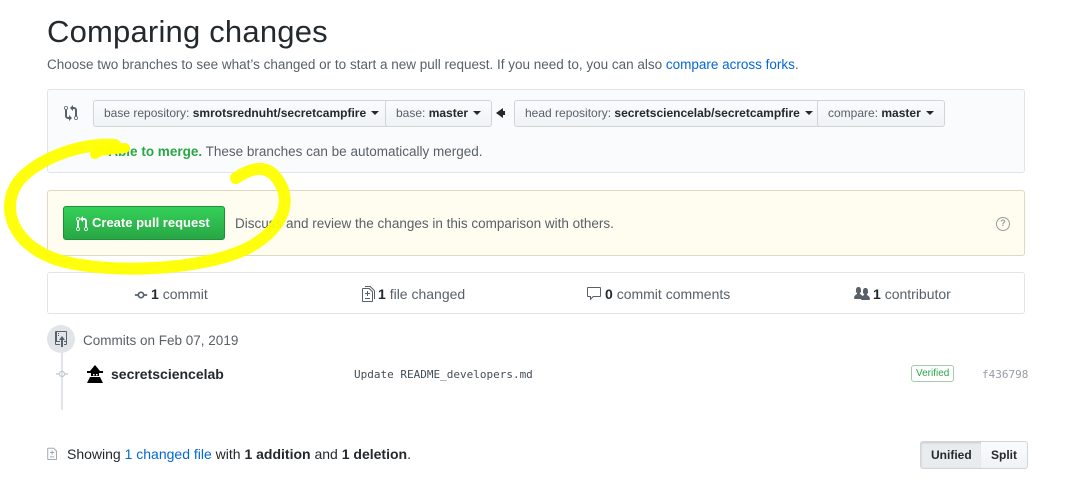 This screenshot has width=1077, height=482. What do you see at coordinates (147, 113) in the screenshot?
I see `base-repository-label: base repository:` at bounding box center [147, 113].